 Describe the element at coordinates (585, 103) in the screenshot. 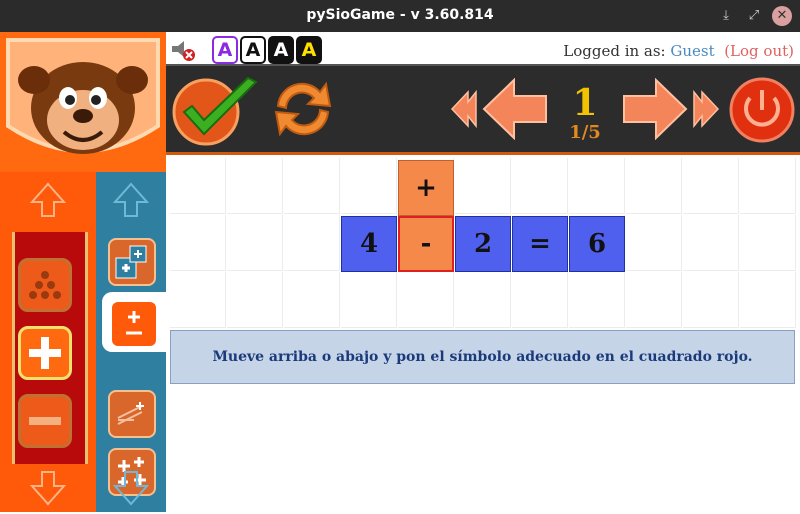

I see `level-number: 1` at that location.